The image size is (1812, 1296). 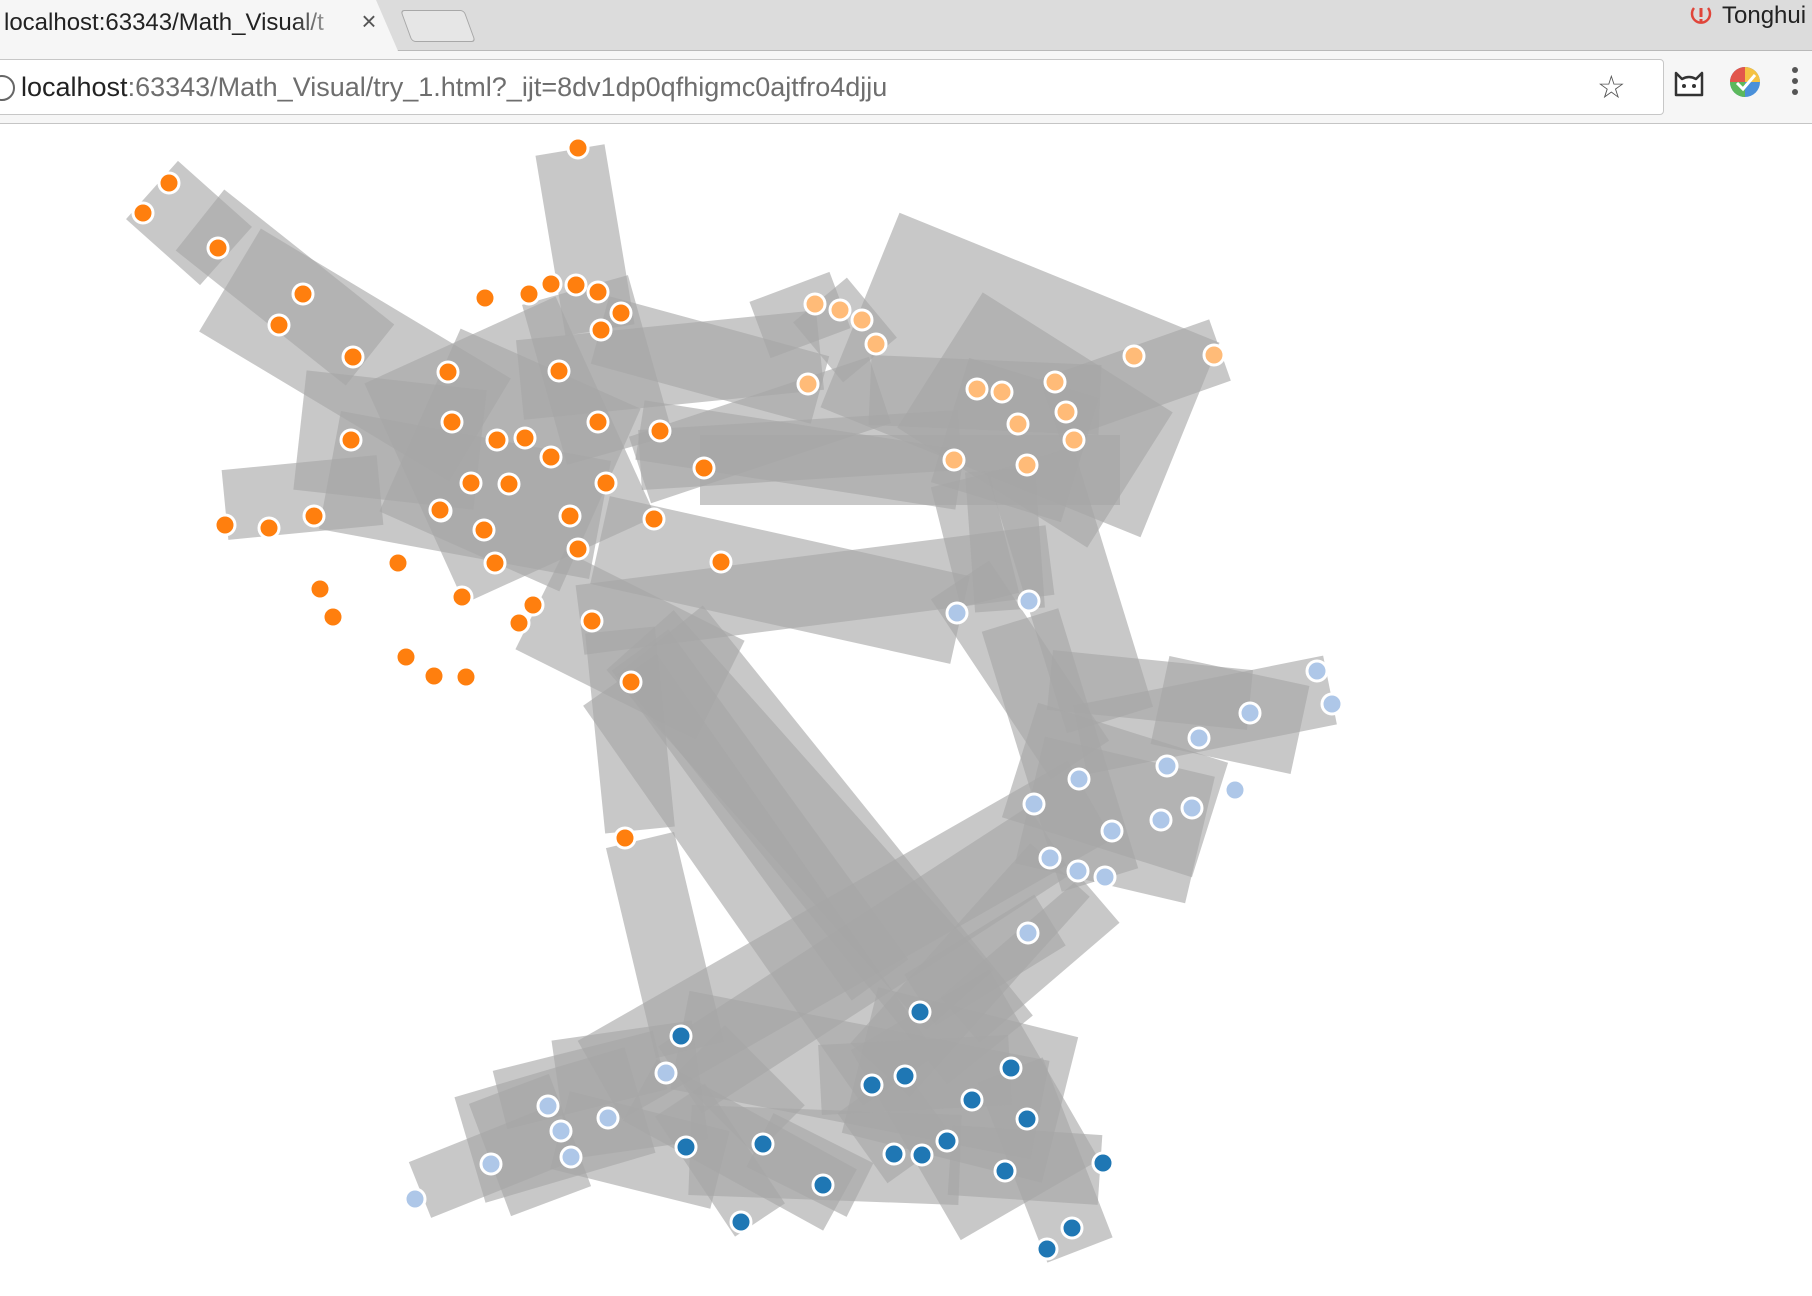 What do you see at coordinates (1689, 82) in the screenshot?
I see `cat-extension-icon` at bounding box center [1689, 82].